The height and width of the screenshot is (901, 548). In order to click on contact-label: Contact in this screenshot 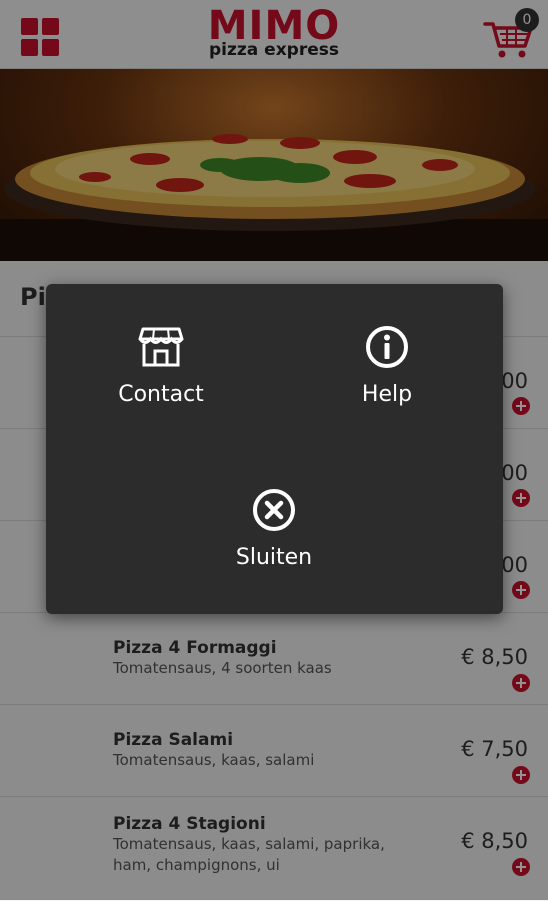, I will do `click(161, 394)`.